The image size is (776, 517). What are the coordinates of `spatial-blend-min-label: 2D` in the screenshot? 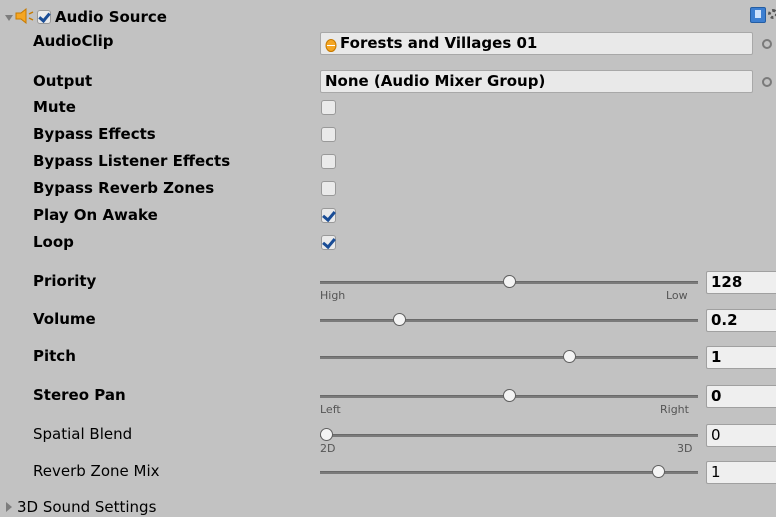 It's located at (328, 448).